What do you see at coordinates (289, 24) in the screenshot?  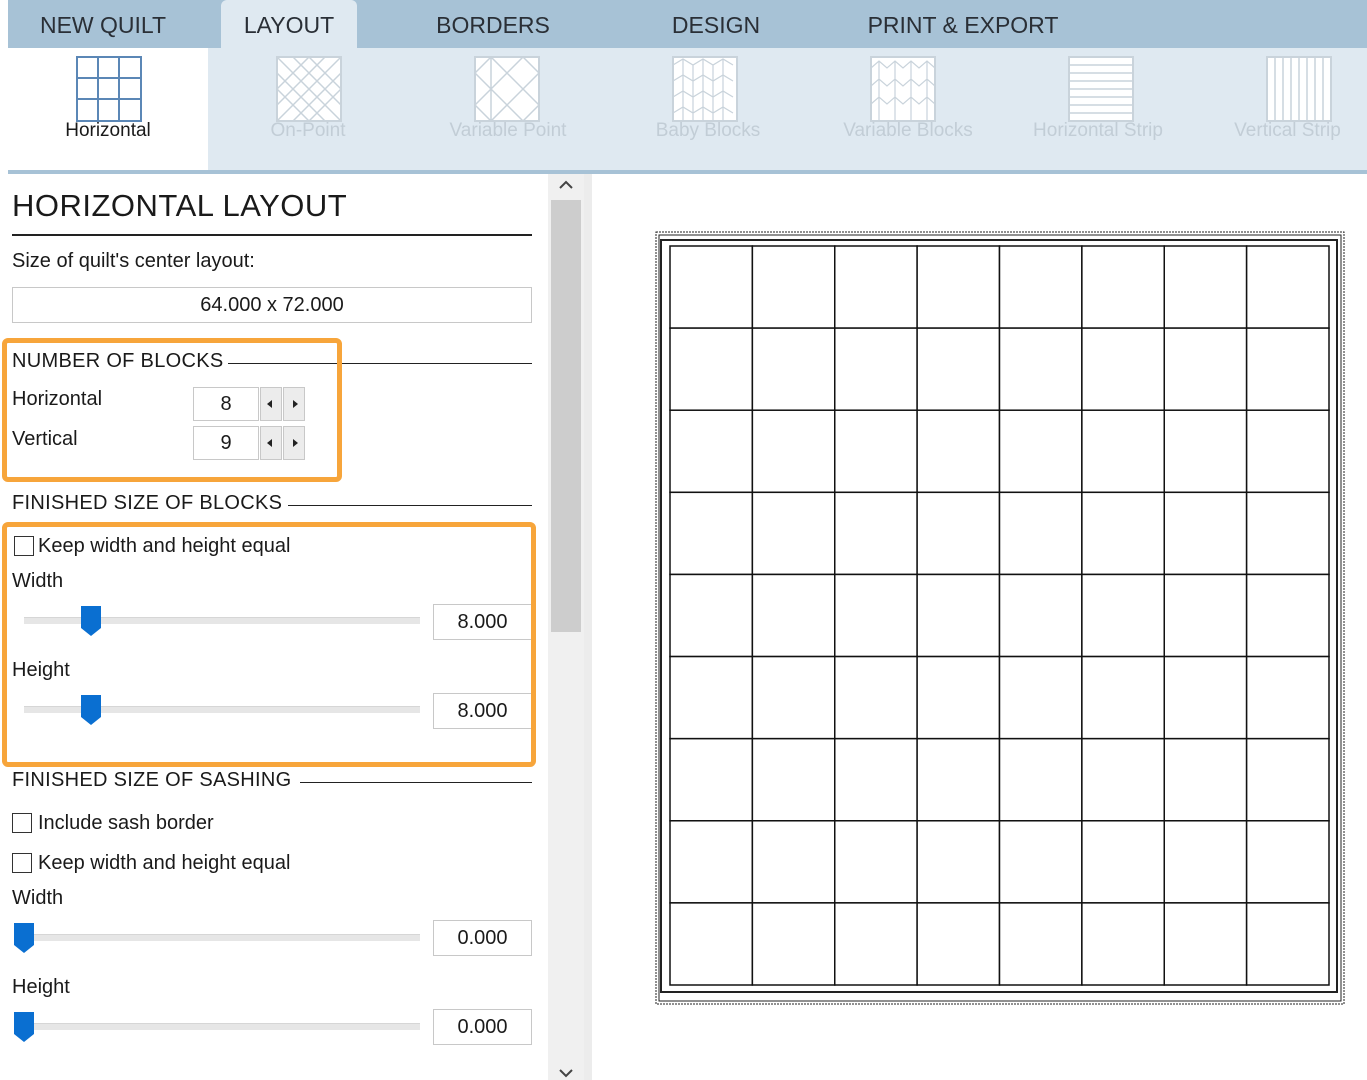 I see `tab-layout: LAYOUT` at bounding box center [289, 24].